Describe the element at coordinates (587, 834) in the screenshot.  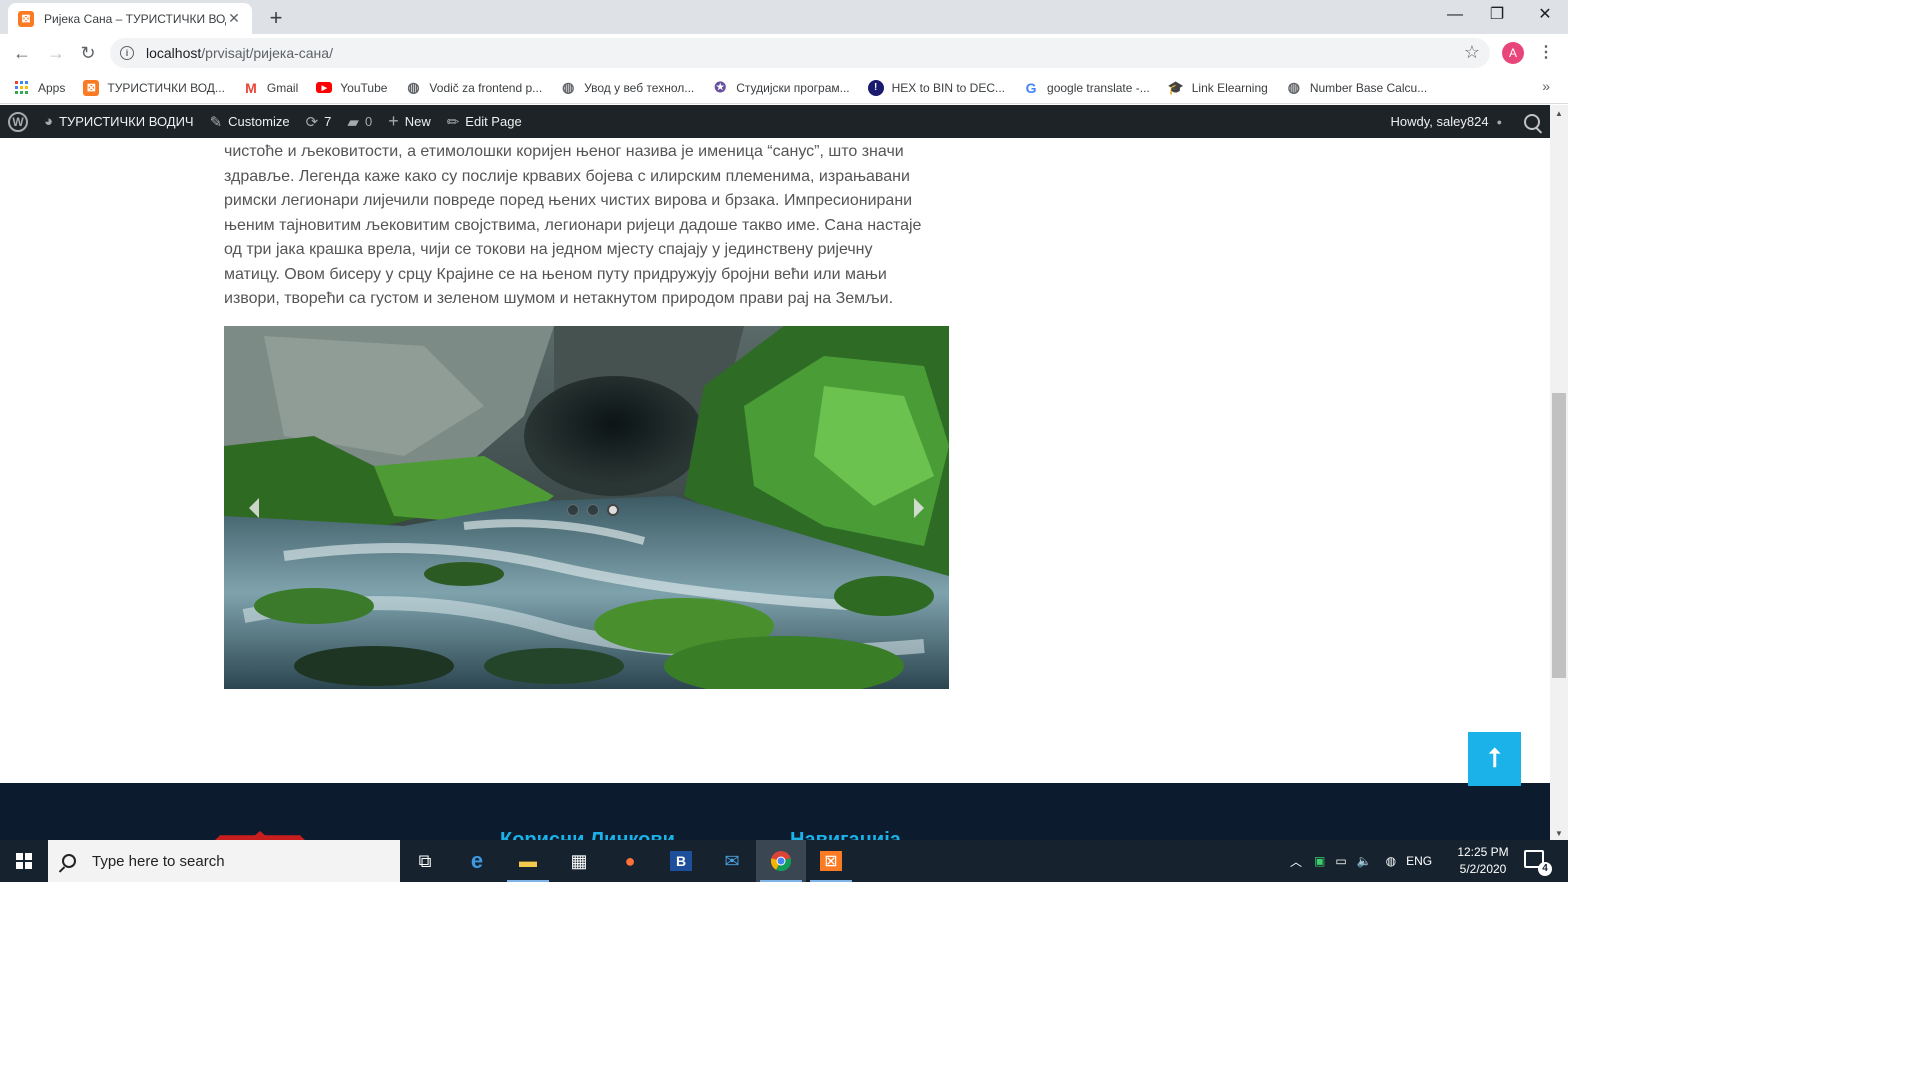
I see `footer-heading-links: Корисни Линкови` at that location.